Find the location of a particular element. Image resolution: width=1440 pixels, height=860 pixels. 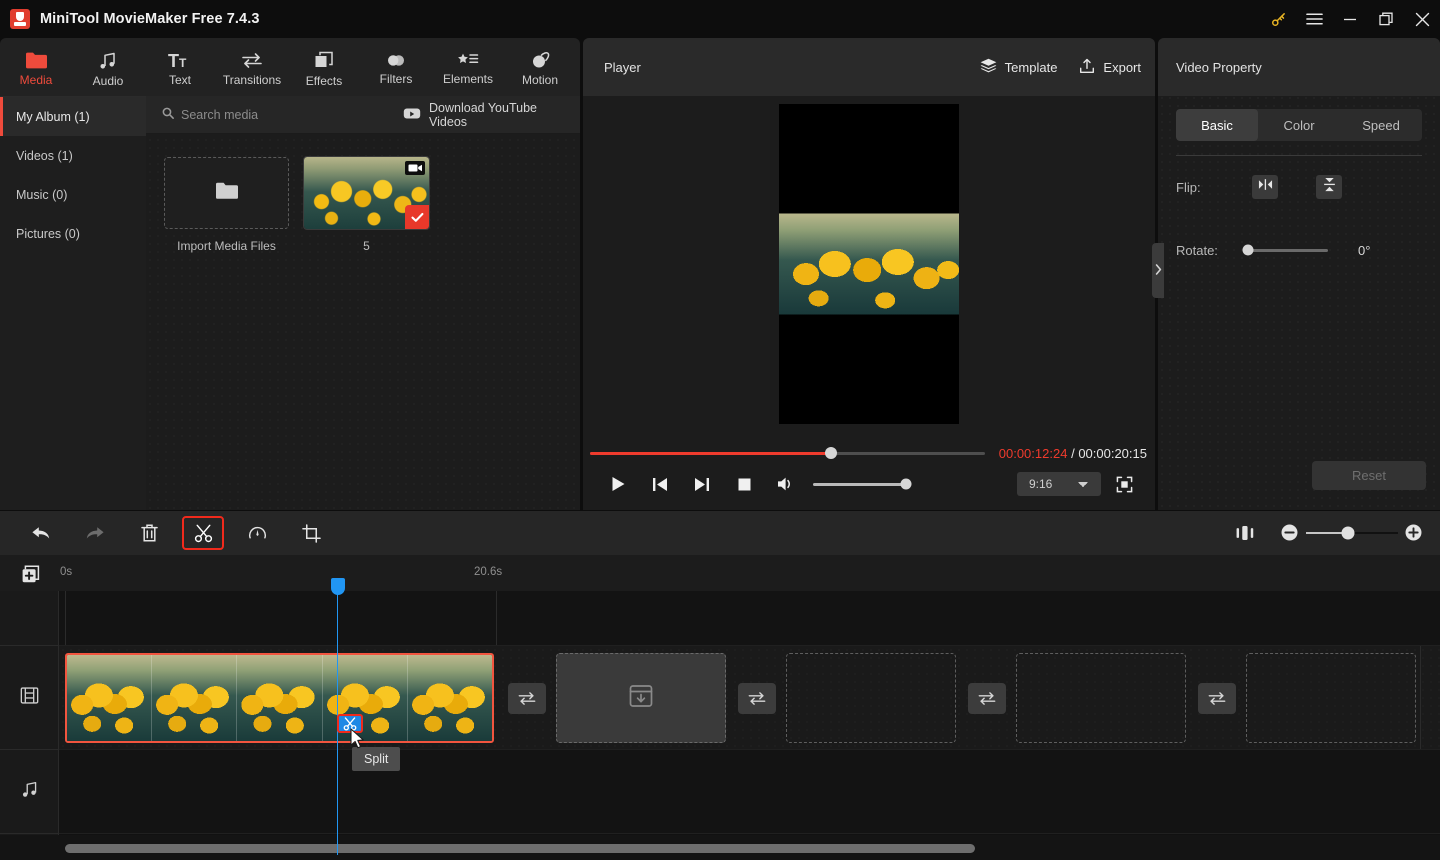

nav-item-label: Media is located at coordinates (36, 80).